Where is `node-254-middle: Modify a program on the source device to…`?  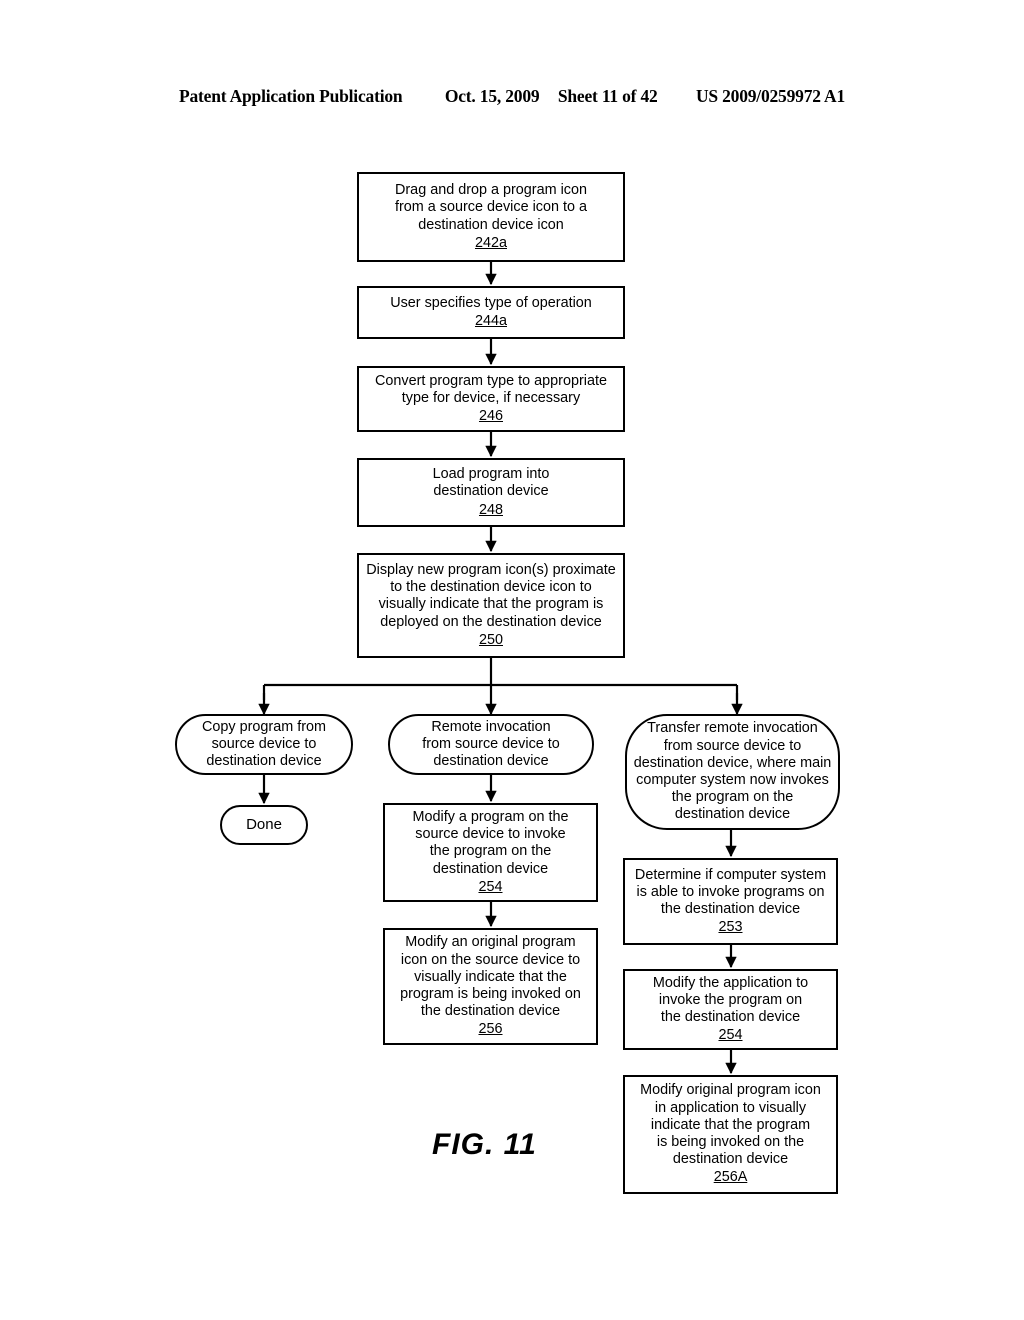 node-254-middle: Modify a program on the source device to… is located at coordinates (490, 852).